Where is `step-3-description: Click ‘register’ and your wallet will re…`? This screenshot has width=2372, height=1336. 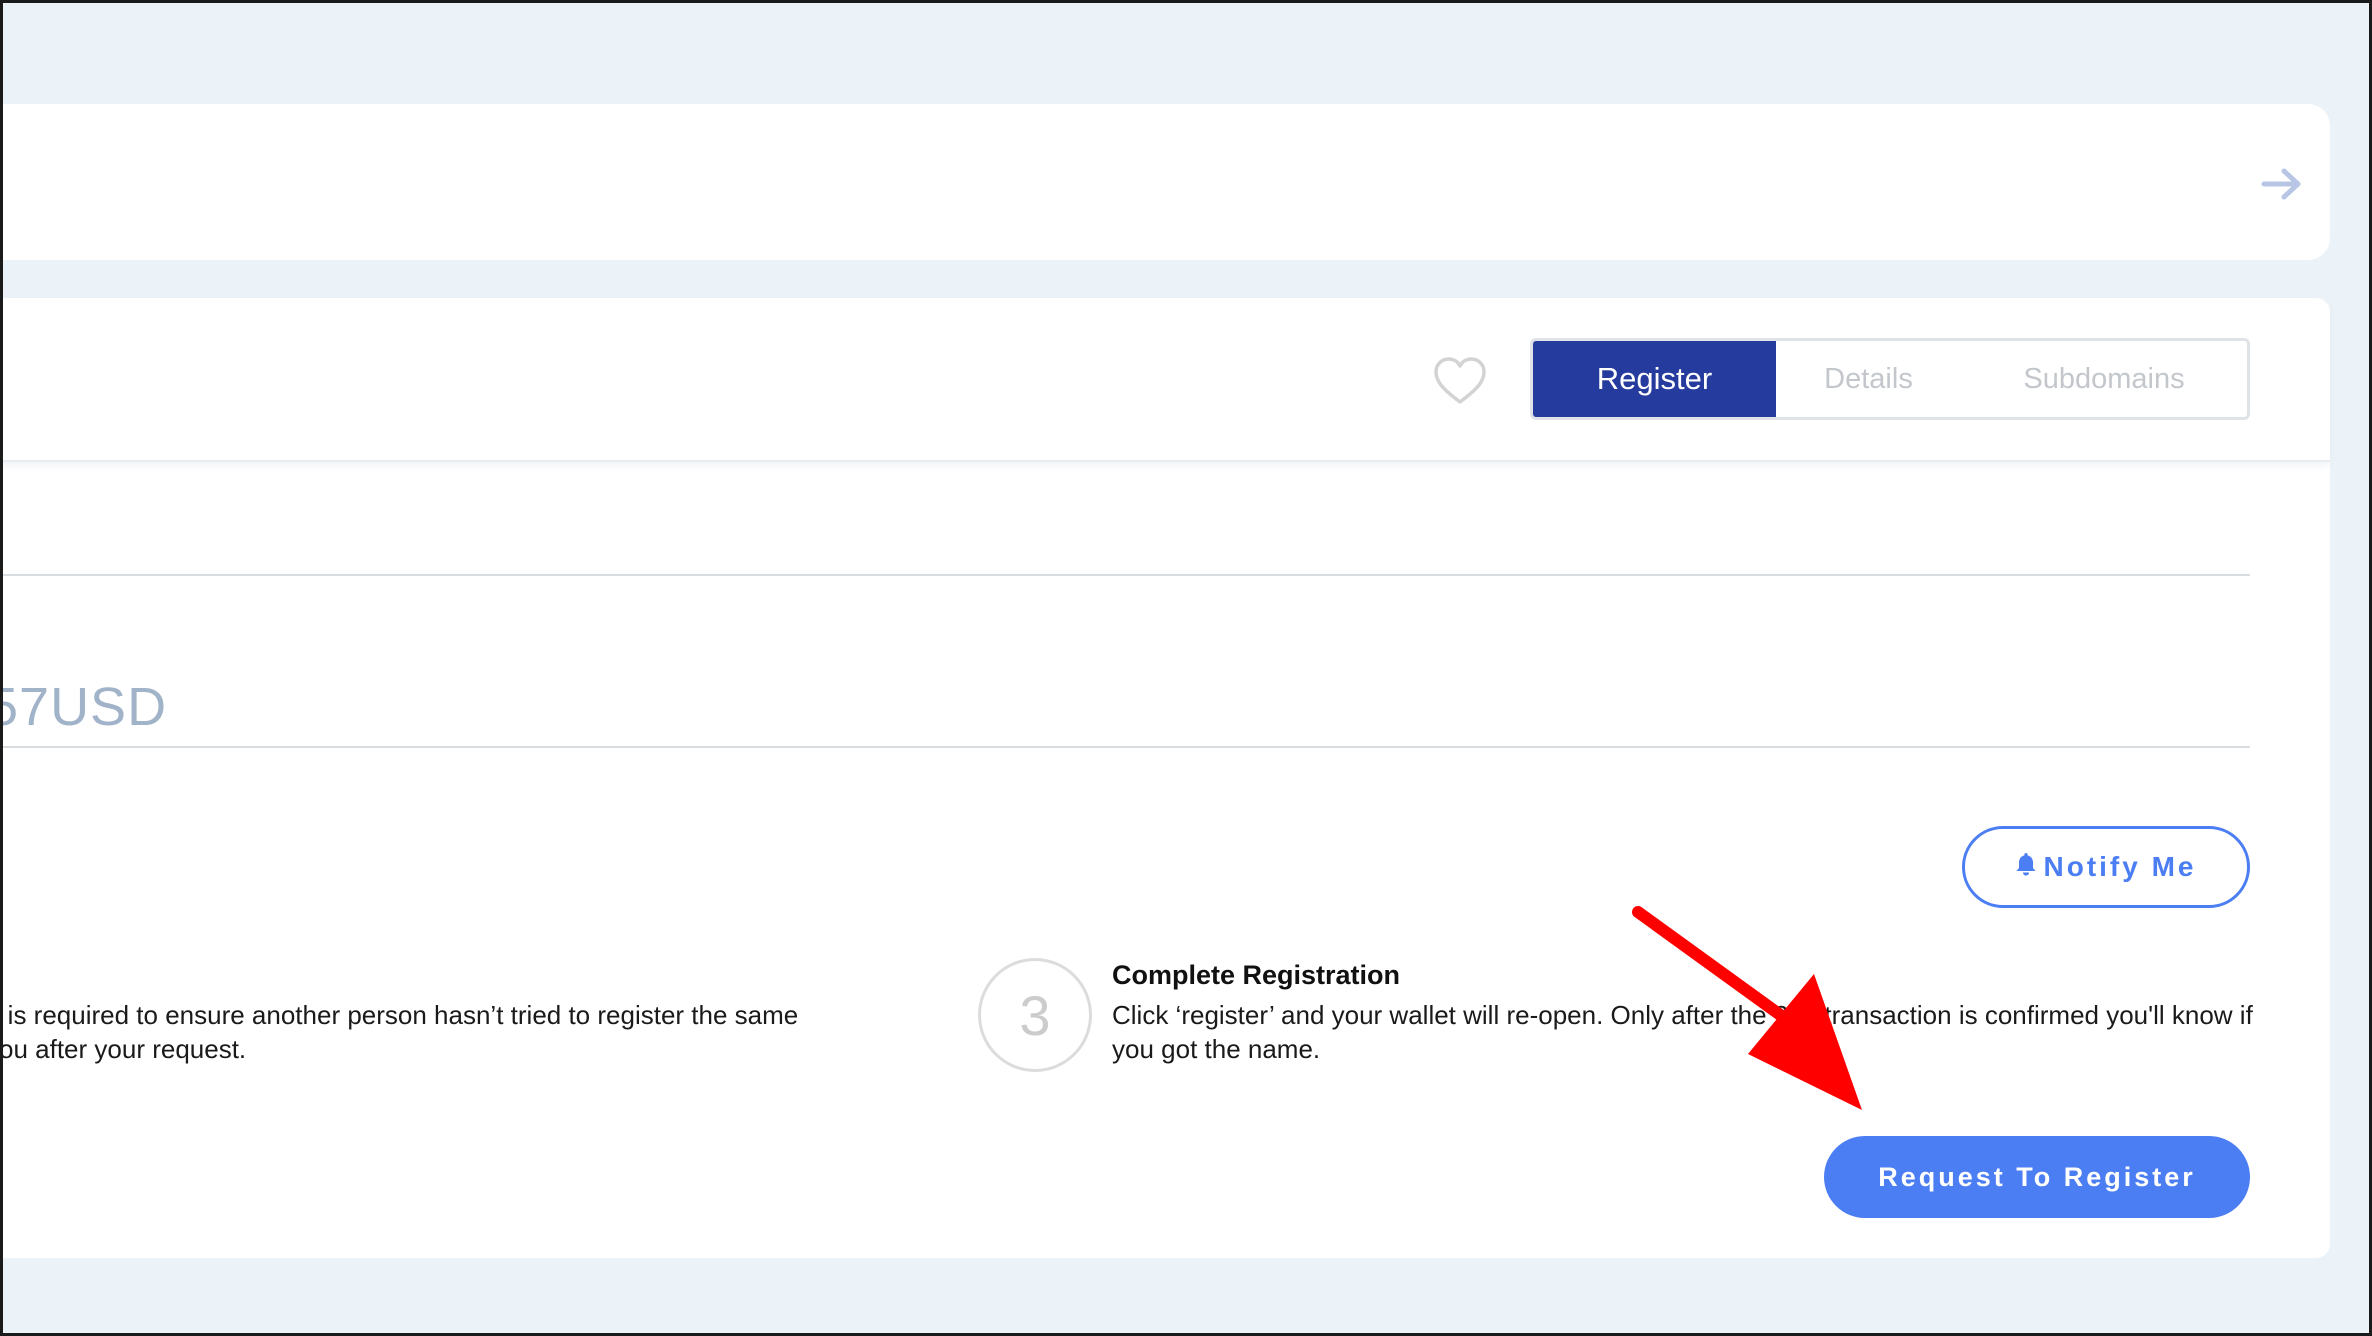
step-3-description: Click ‘register’ and your wallet will re… is located at coordinates (1682, 1032).